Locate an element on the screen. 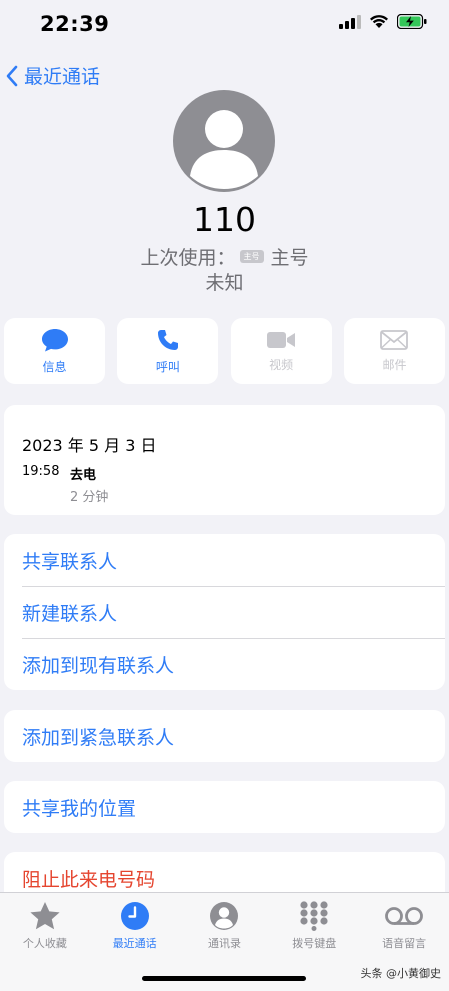 This screenshot has width=449, height=991. last-used-line: 上次使用： 主号 主号 is located at coordinates (224, 256).